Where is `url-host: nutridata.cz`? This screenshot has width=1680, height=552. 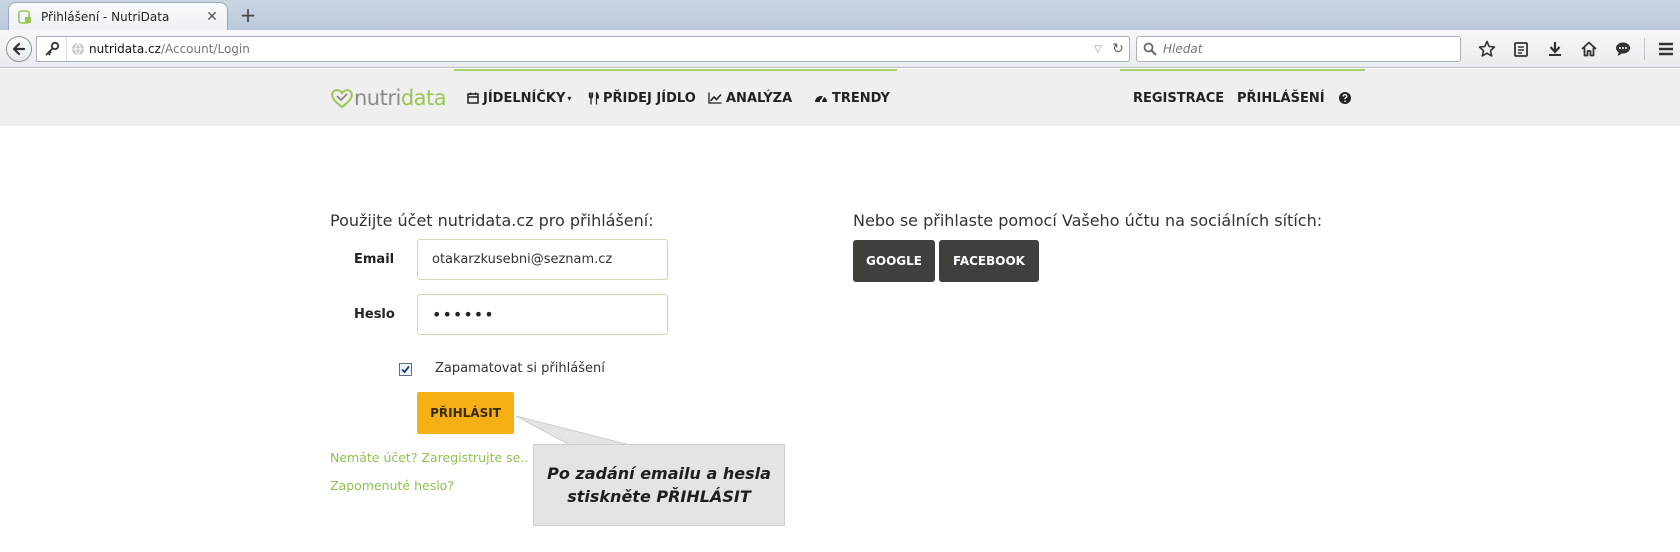 url-host: nutridata.cz is located at coordinates (125, 49).